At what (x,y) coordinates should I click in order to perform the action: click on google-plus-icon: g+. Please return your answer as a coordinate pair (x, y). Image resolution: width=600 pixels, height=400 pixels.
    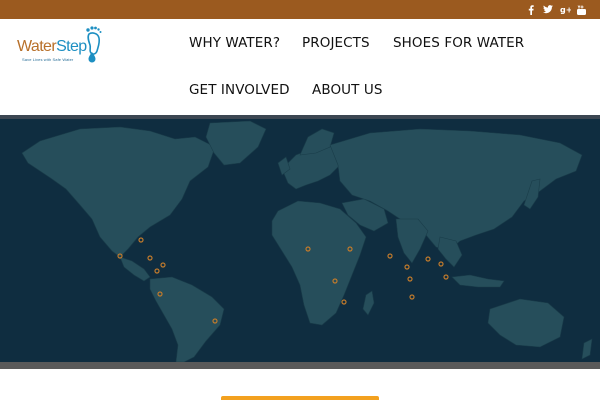
    Looking at the image, I should click on (565, 9).